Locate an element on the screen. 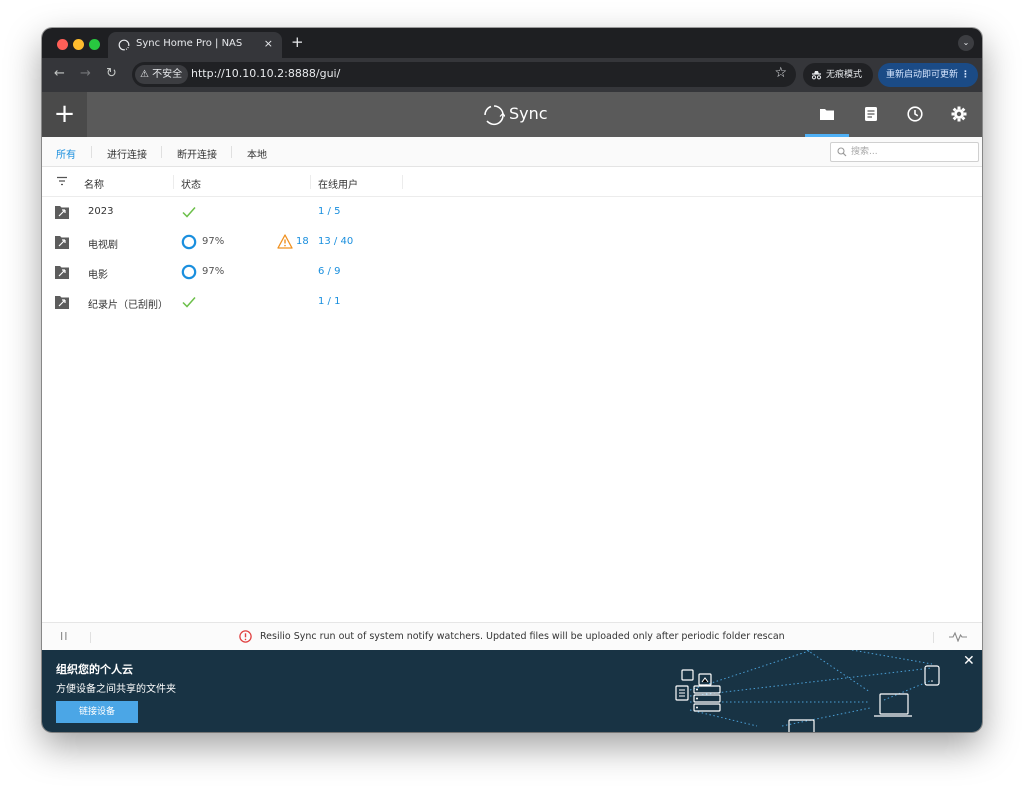 This screenshot has height=787, width=1024. table-row: 2023 1 / 5 is located at coordinates (512, 212).